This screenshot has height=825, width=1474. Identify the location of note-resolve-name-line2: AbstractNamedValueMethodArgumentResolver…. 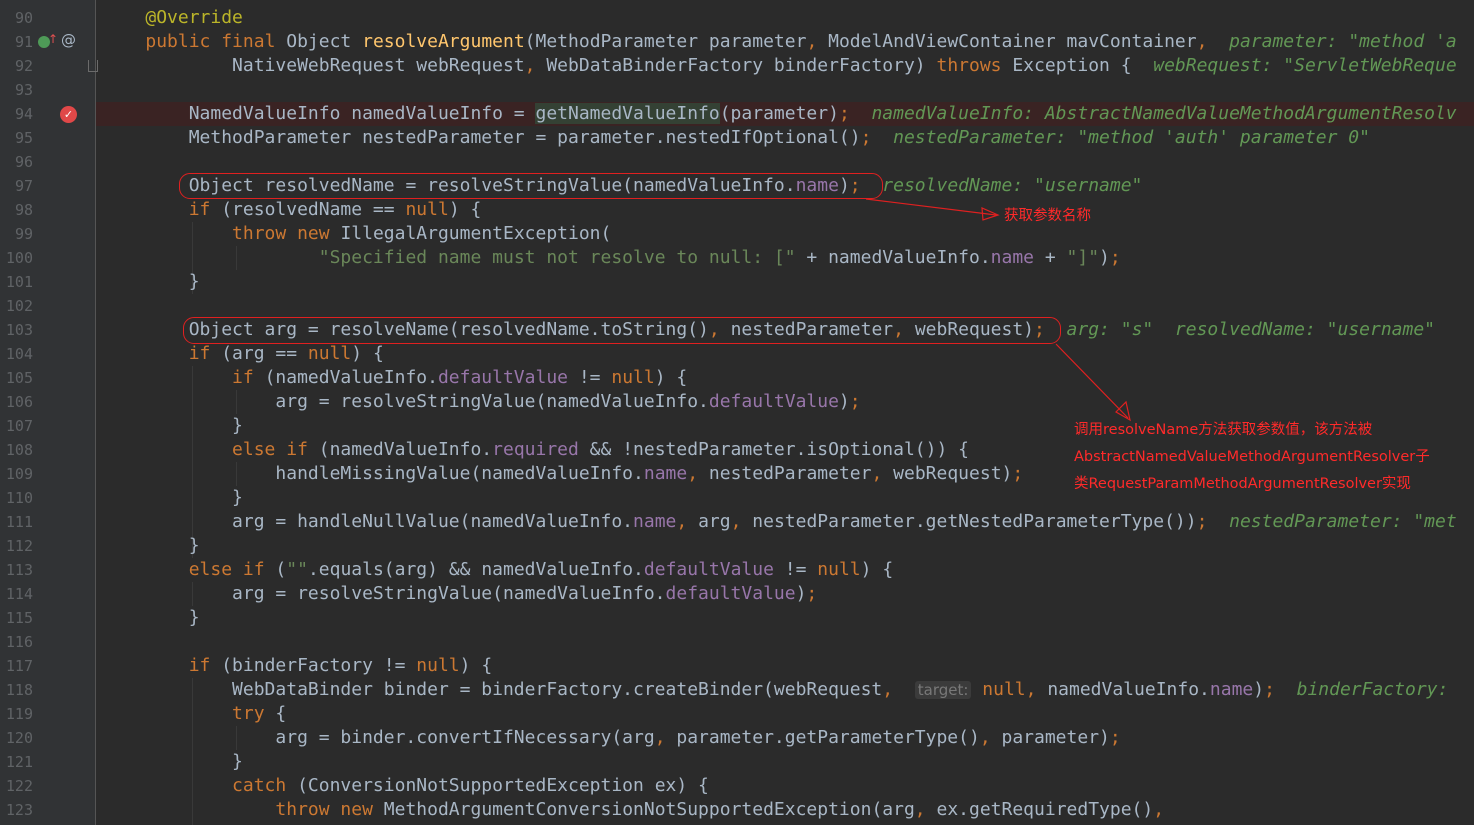
(1252, 457).